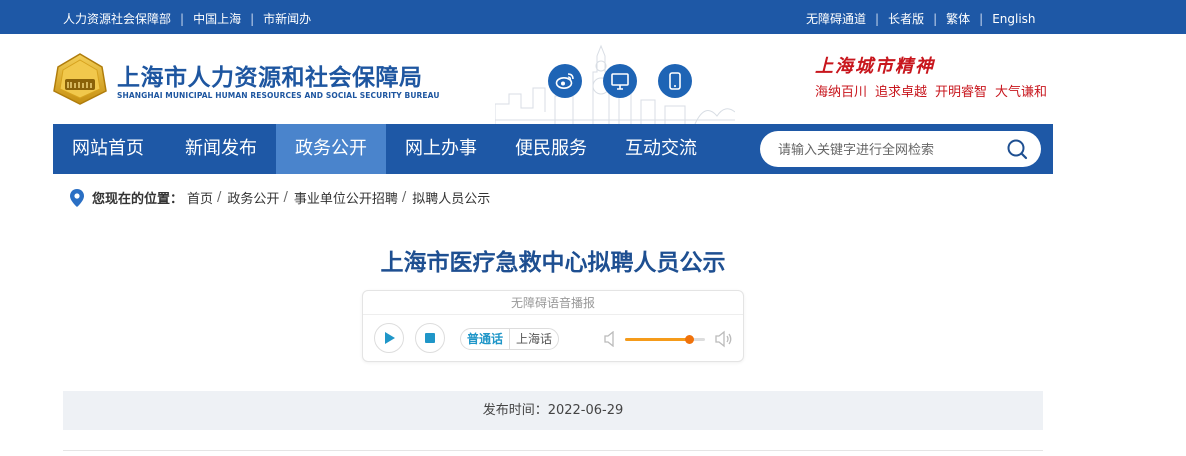 This screenshot has height=456, width=1186. Describe the element at coordinates (108, 149) in the screenshot. I see `nav-item-home: 网站首页` at that location.